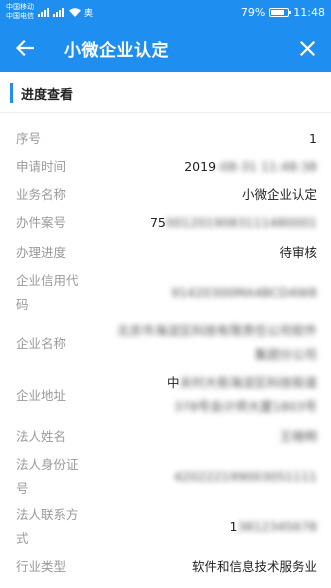 The height and width of the screenshot is (588, 331). I want to click on field-label: 申请时间, so click(41, 166).